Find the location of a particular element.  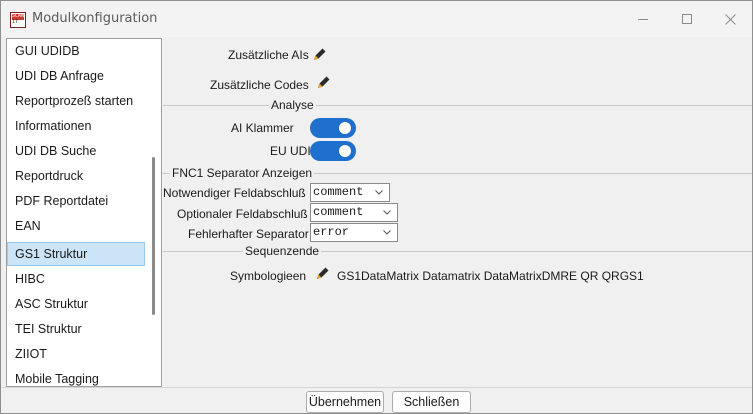

analyse-group-title: Analyse is located at coordinates (292, 105).